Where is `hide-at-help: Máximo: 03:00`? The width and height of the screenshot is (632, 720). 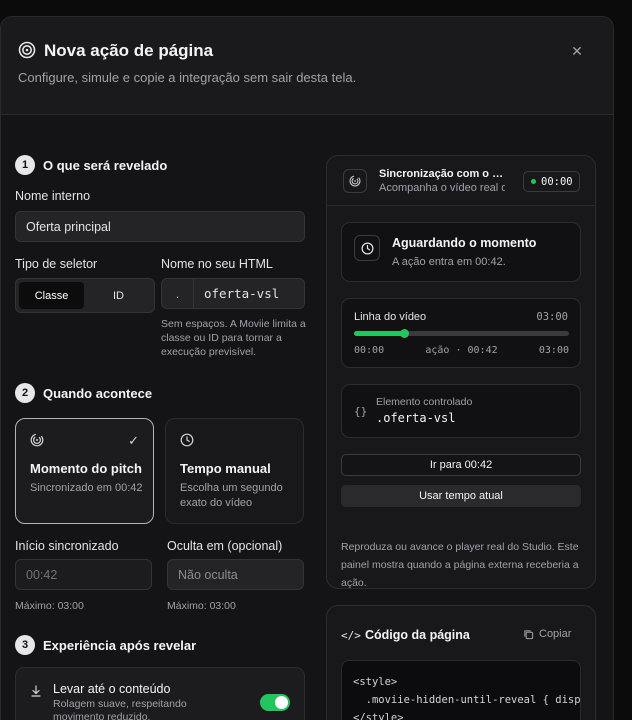
hide-at-help: Máximo: 03:00 is located at coordinates (201, 606).